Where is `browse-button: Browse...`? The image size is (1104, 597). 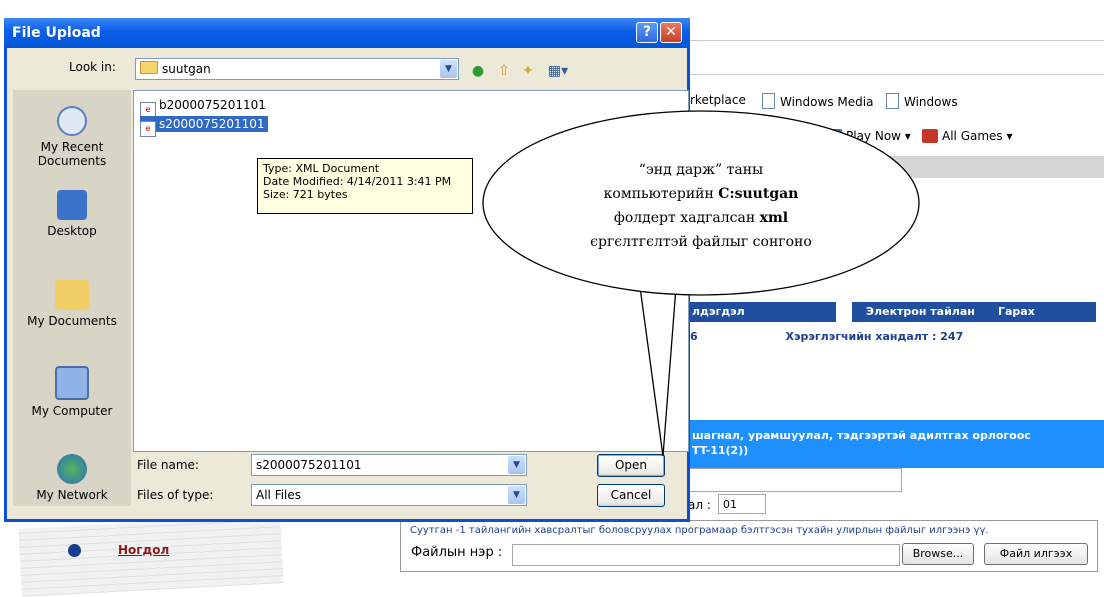
browse-button: Browse... is located at coordinates (938, 554).